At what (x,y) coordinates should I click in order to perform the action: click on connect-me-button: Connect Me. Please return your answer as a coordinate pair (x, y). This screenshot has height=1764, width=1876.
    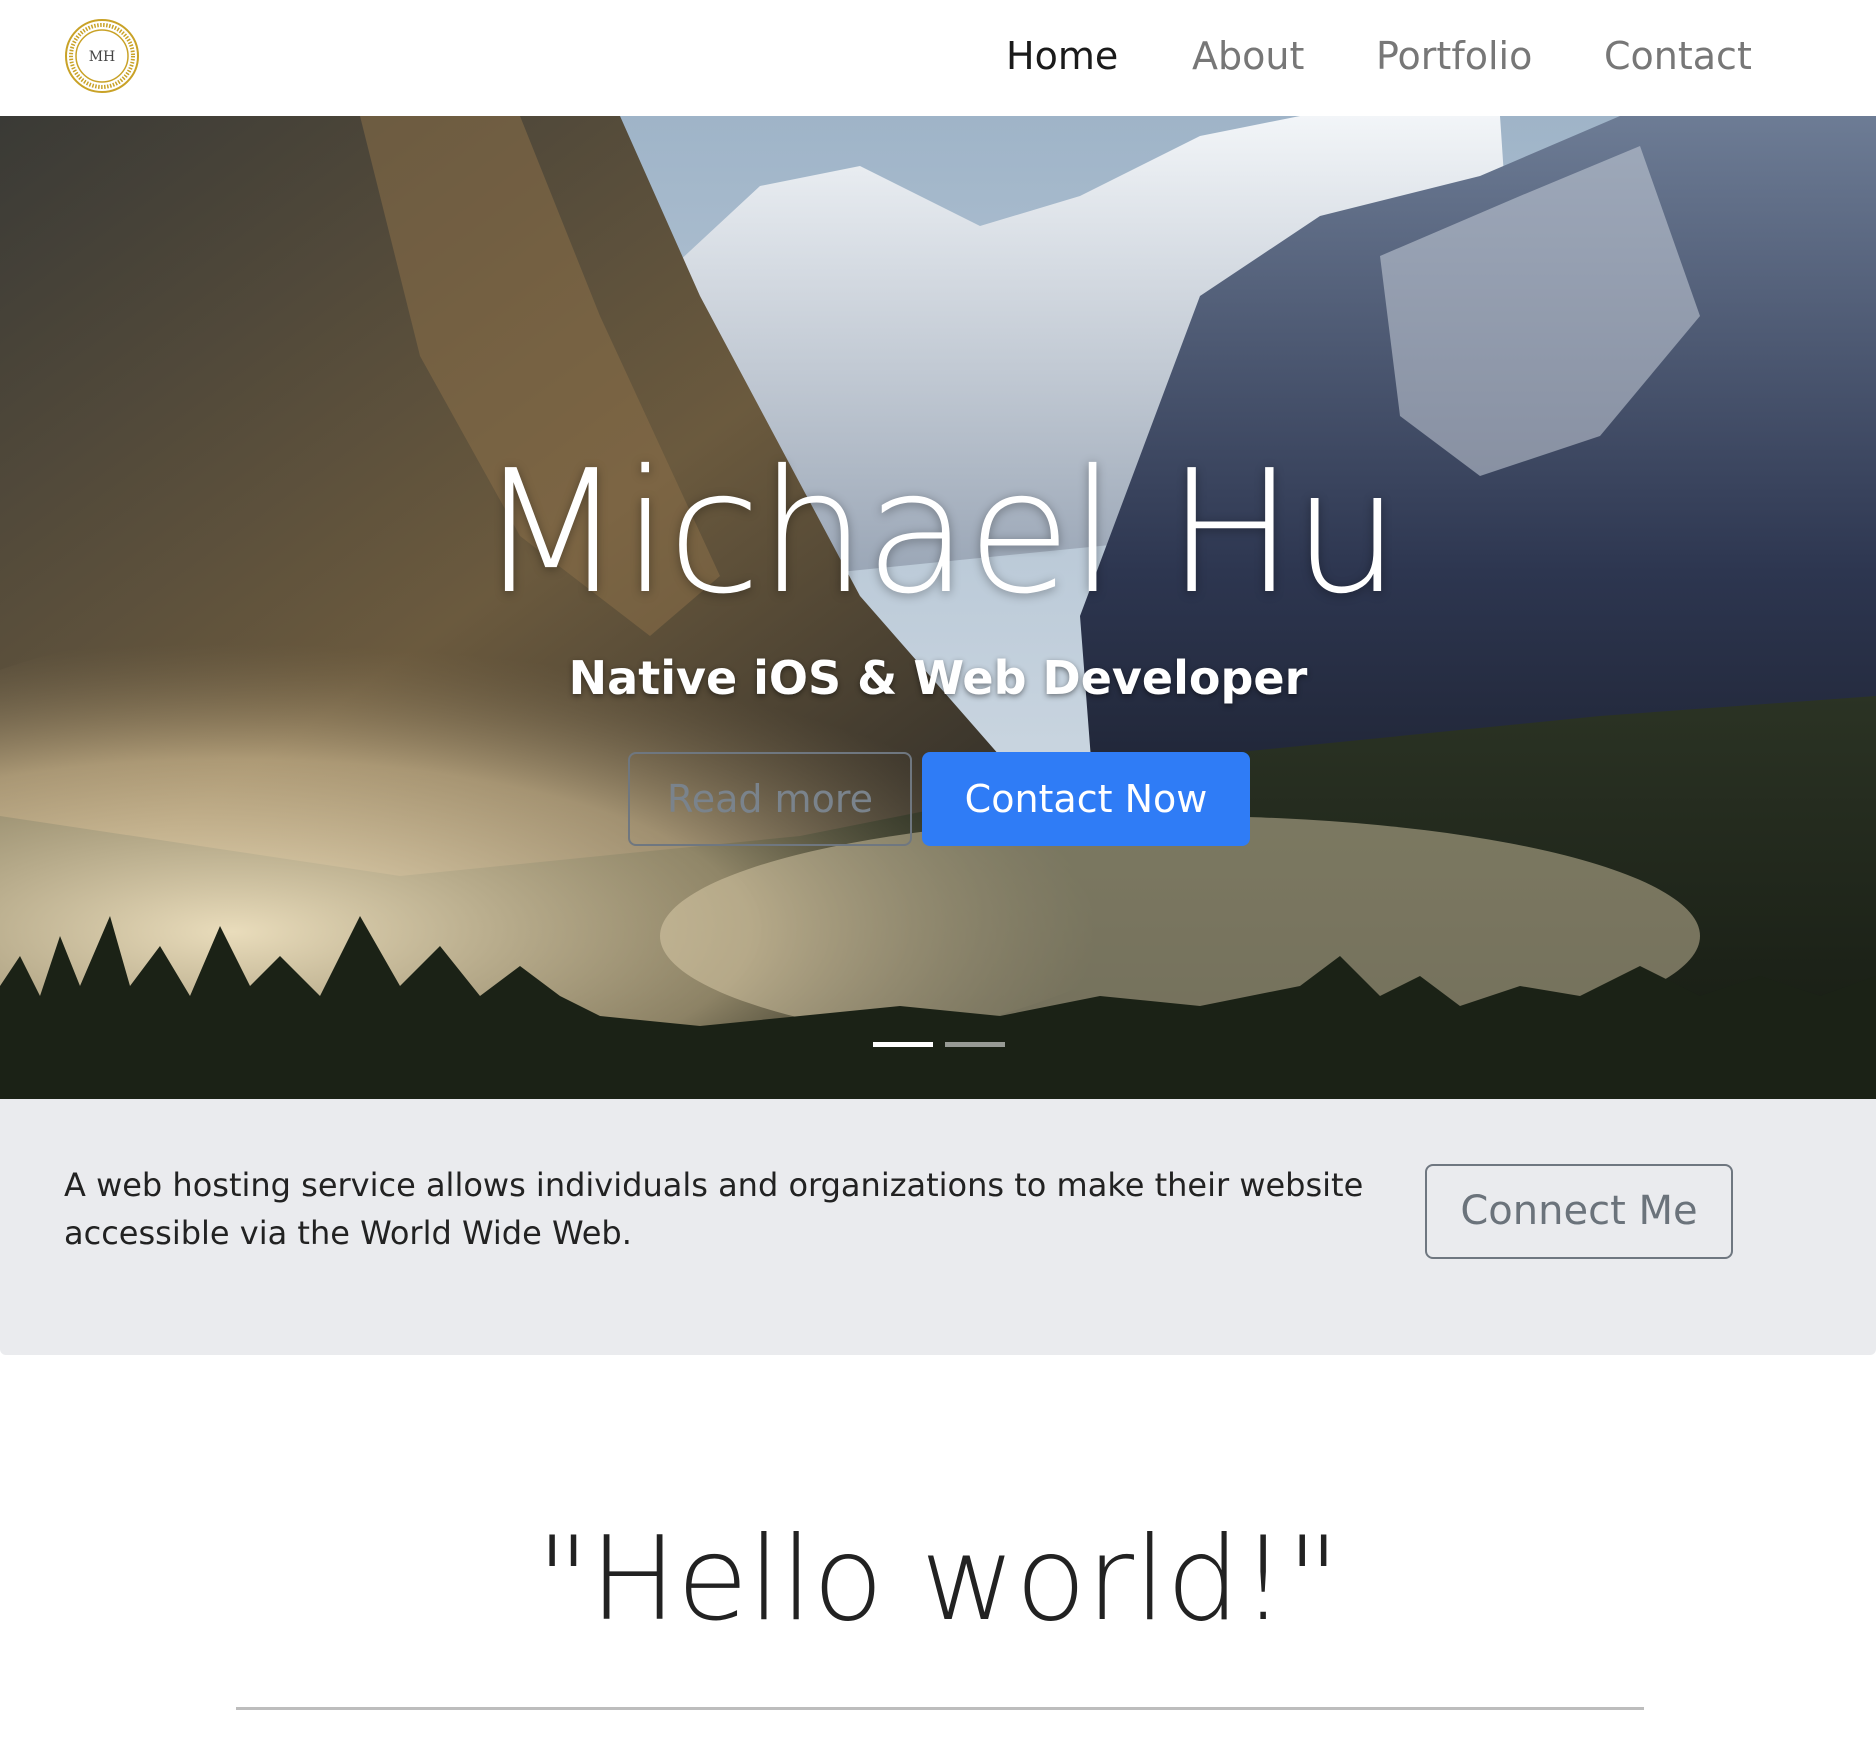
    Looking at the image, I should click on (1579, 1211).